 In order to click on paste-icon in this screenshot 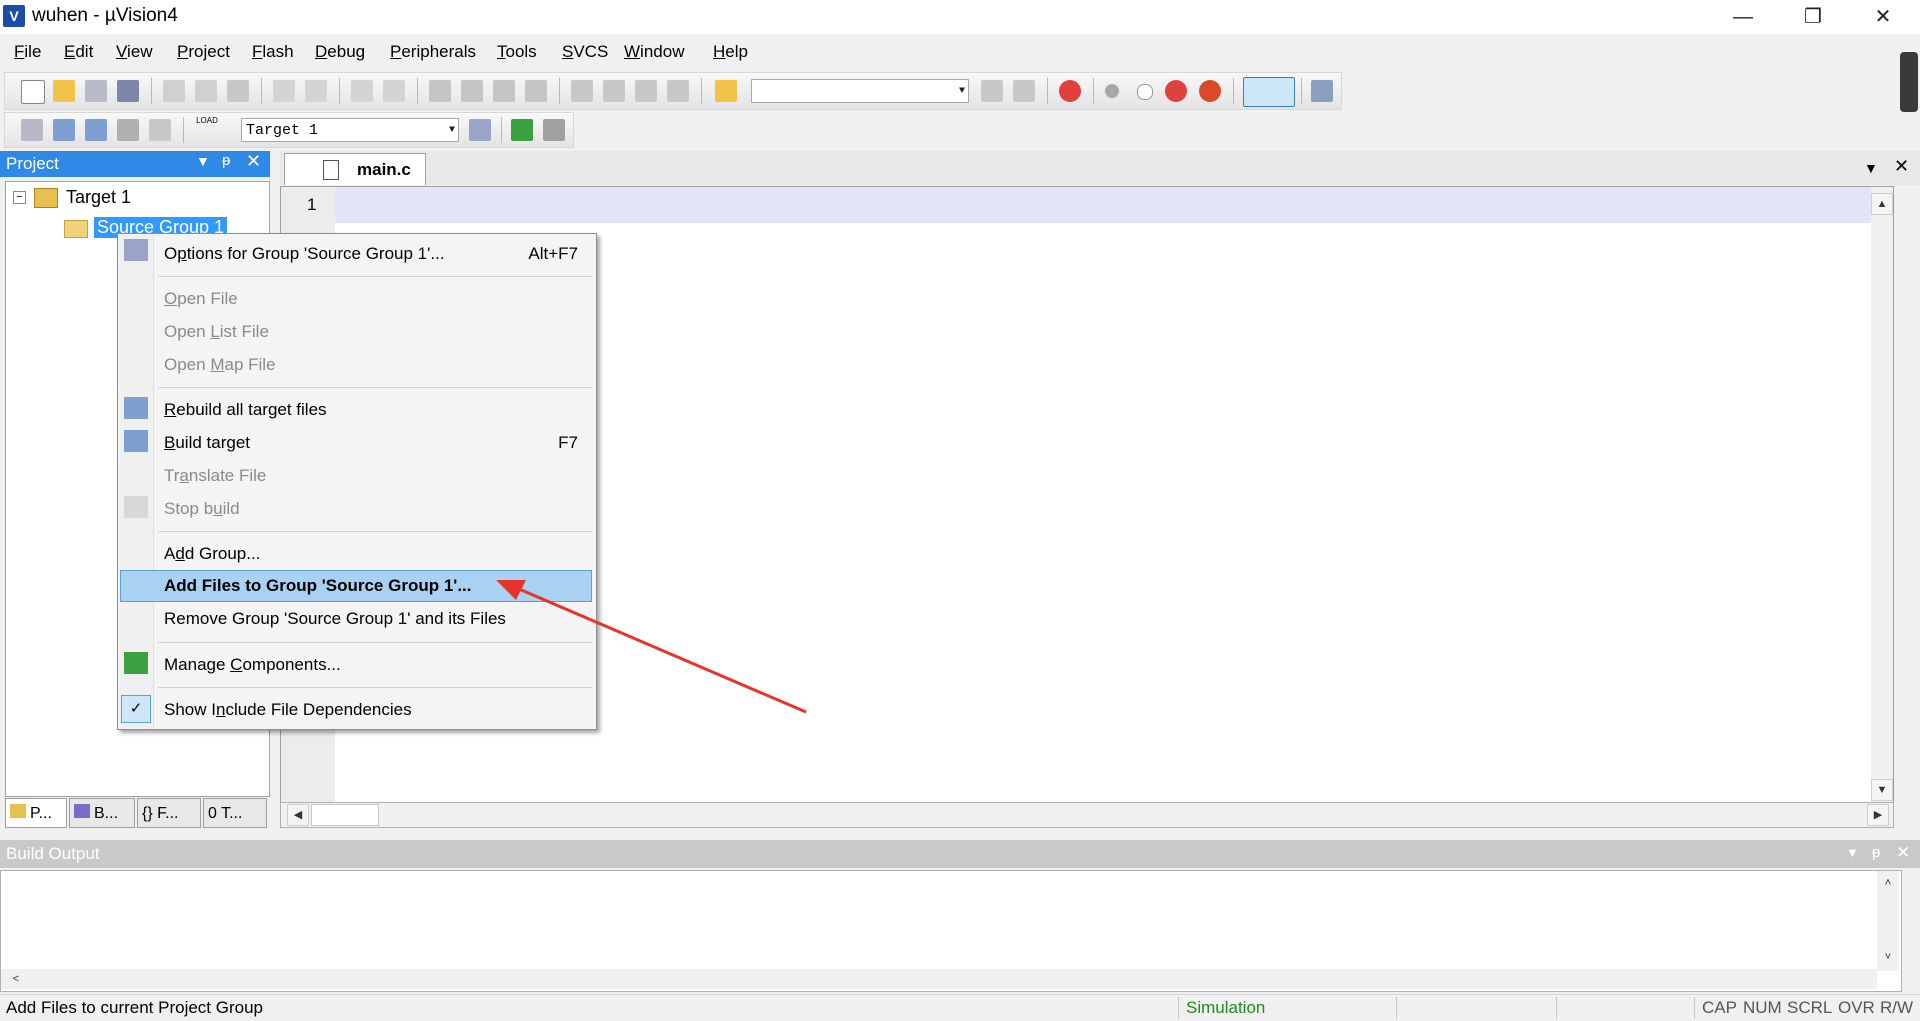, I will do `click(238, 91)`.